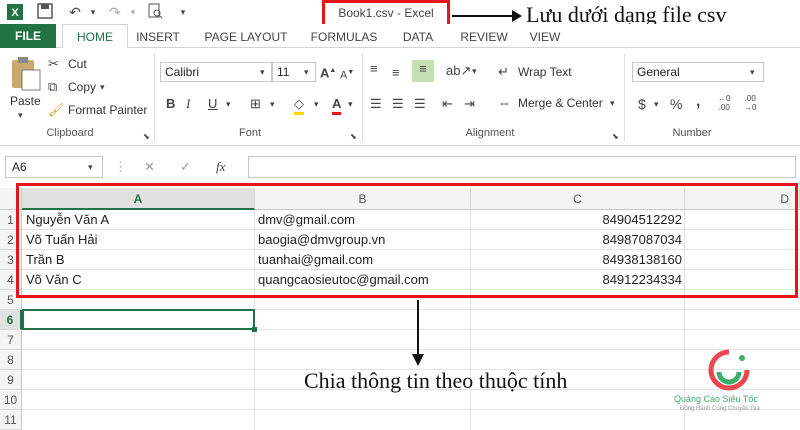 Image resolution: width=800 pixels, height=430 pixels. I want to click on orientation-icon: ab↗, so click(458, 71).